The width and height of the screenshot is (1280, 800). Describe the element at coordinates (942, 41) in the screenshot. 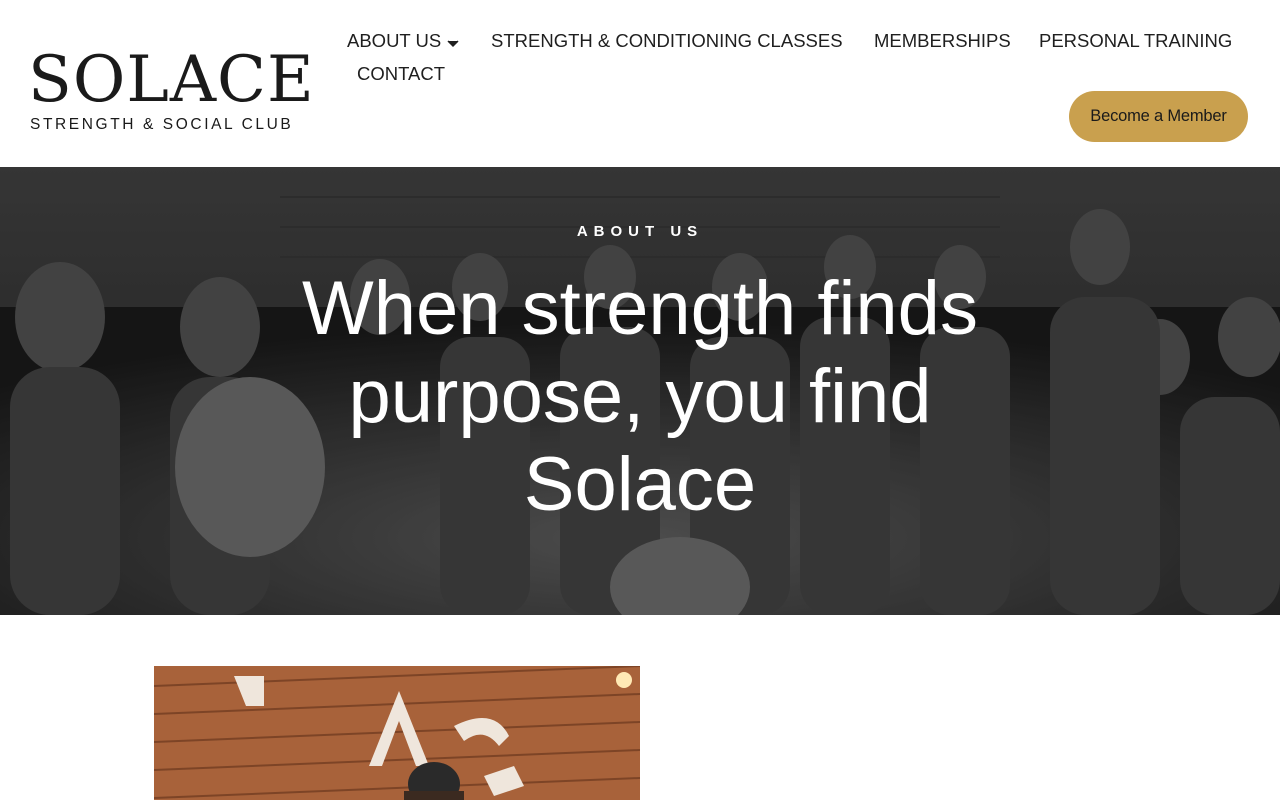

I see `nav-item-memberships: MEMBERSHIPS` at that location.